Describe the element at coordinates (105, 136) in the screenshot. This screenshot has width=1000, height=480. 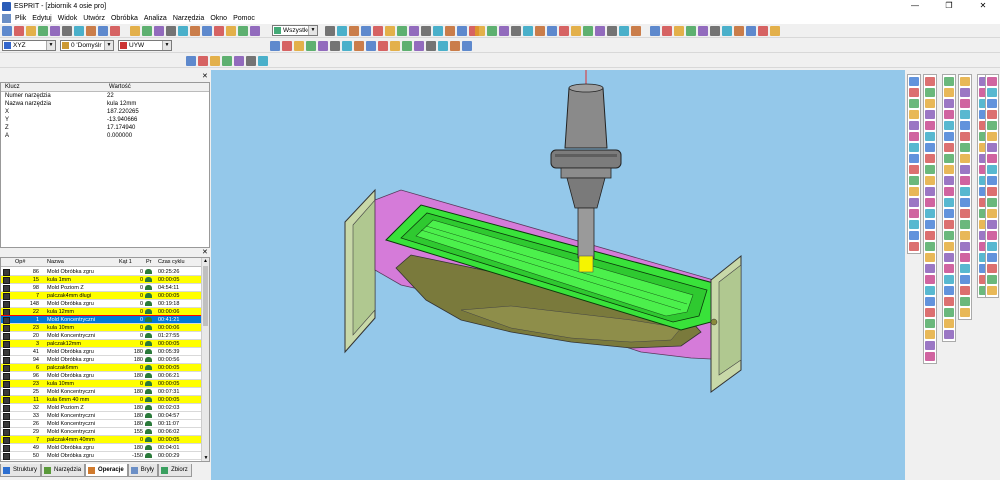
I see `property-row: A 0.000000` at that location.